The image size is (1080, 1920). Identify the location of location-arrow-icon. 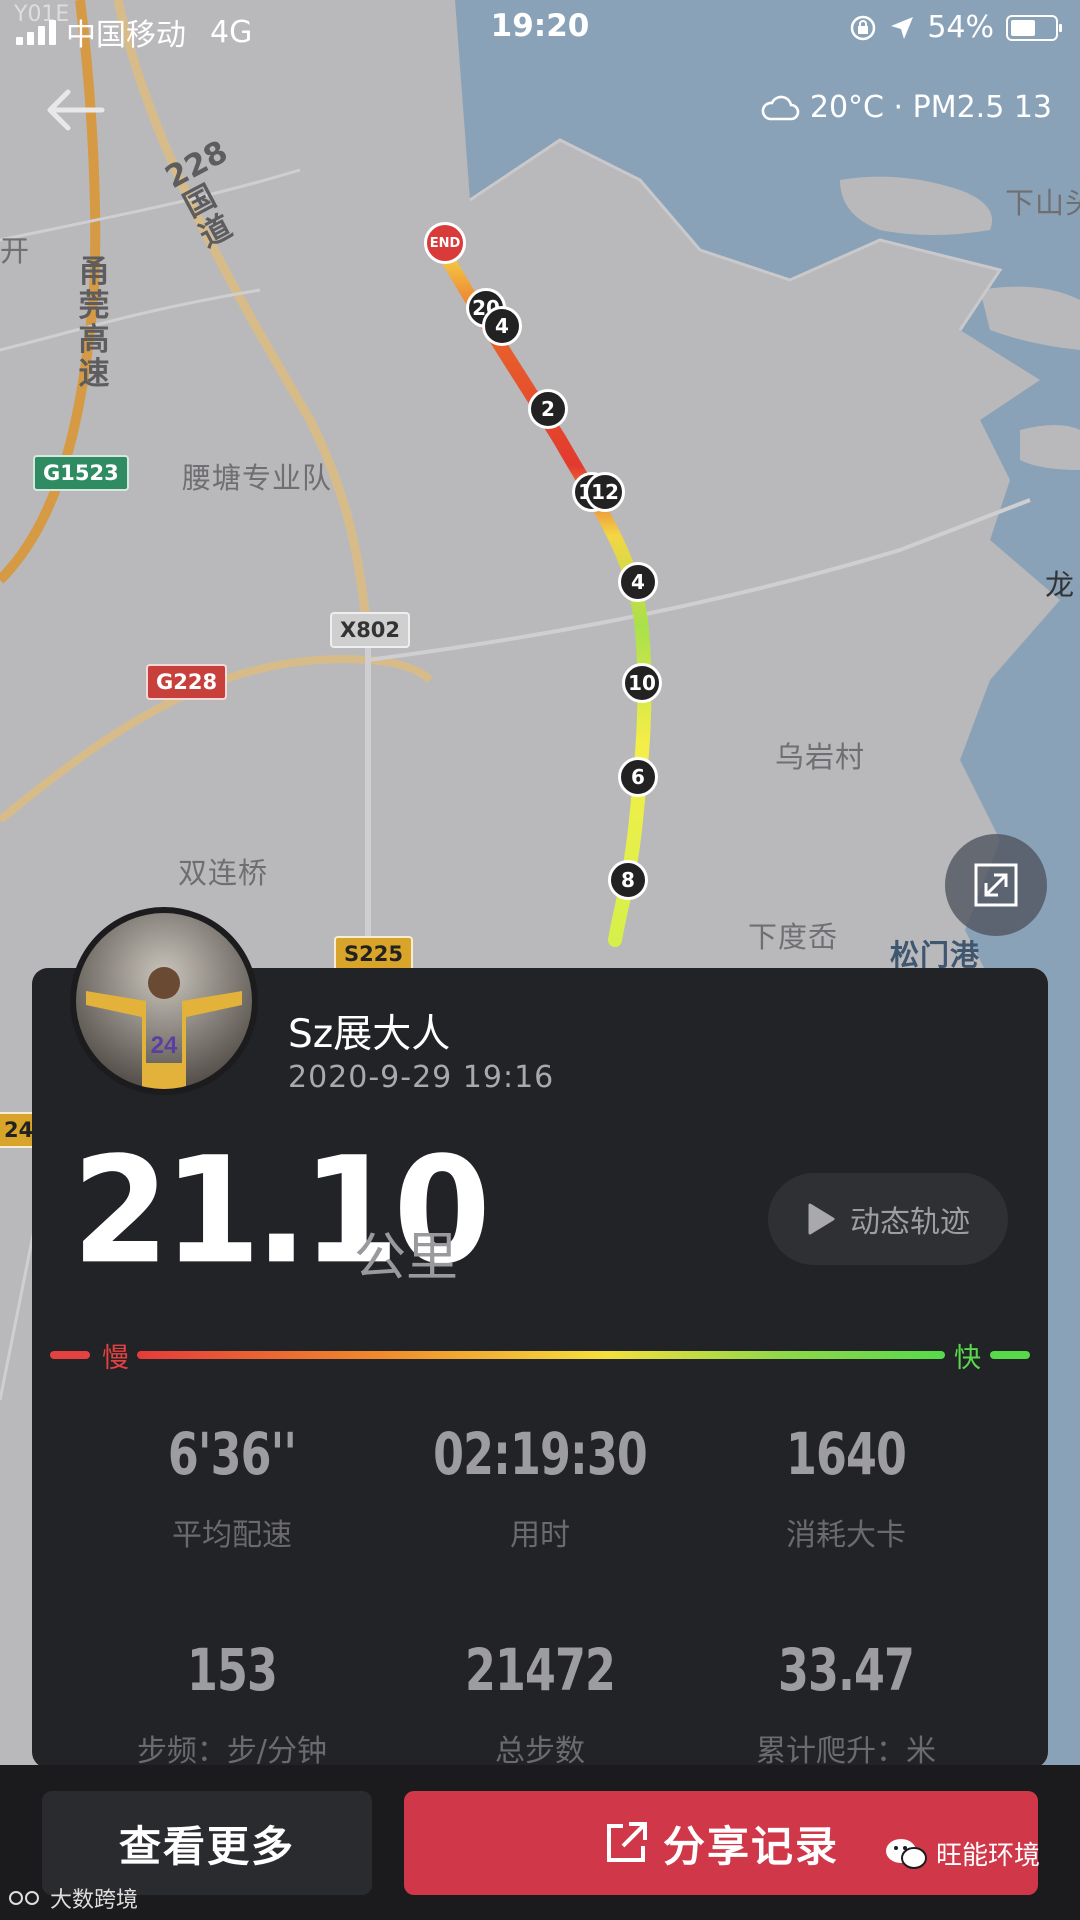
(902, 27).